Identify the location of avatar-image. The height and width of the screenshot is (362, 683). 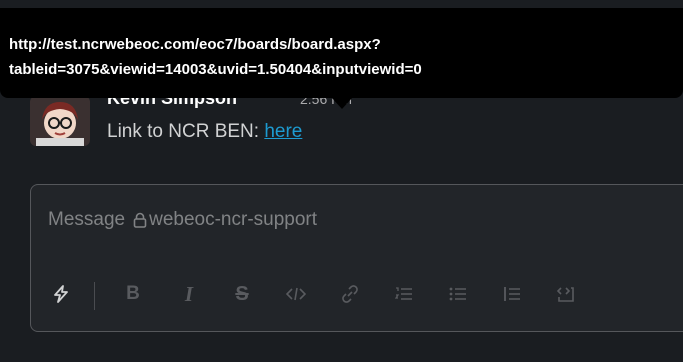
(60, 121).